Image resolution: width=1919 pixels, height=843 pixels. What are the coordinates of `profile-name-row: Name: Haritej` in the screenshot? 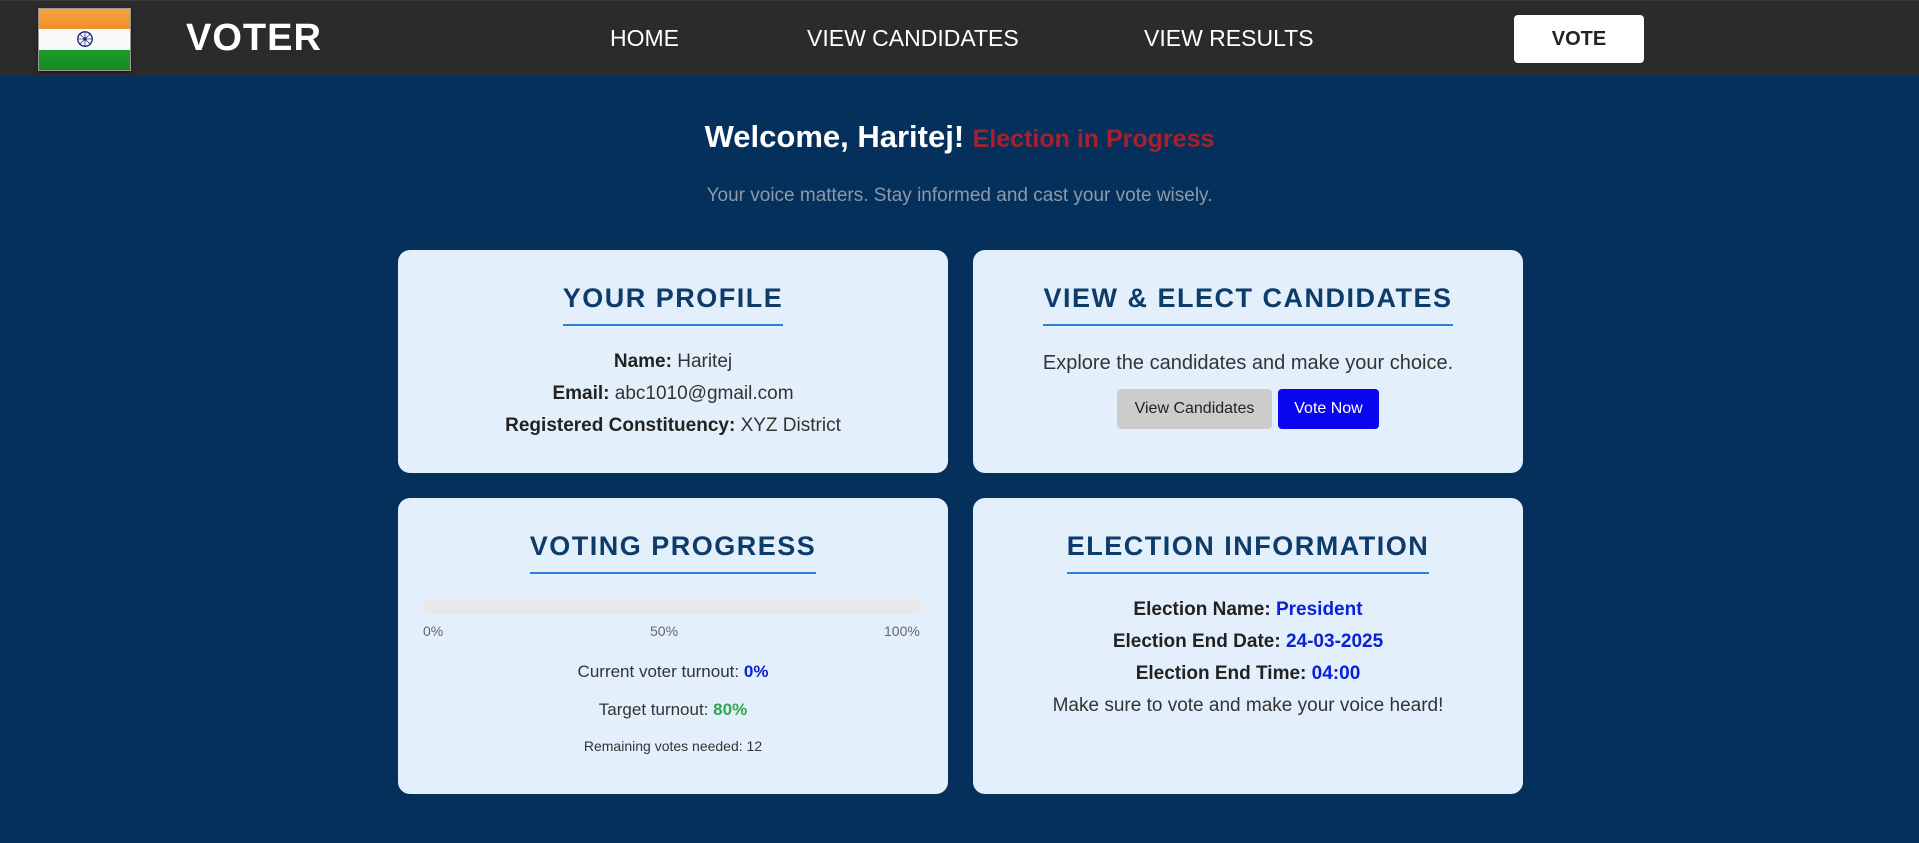 It's located at (673, 362).